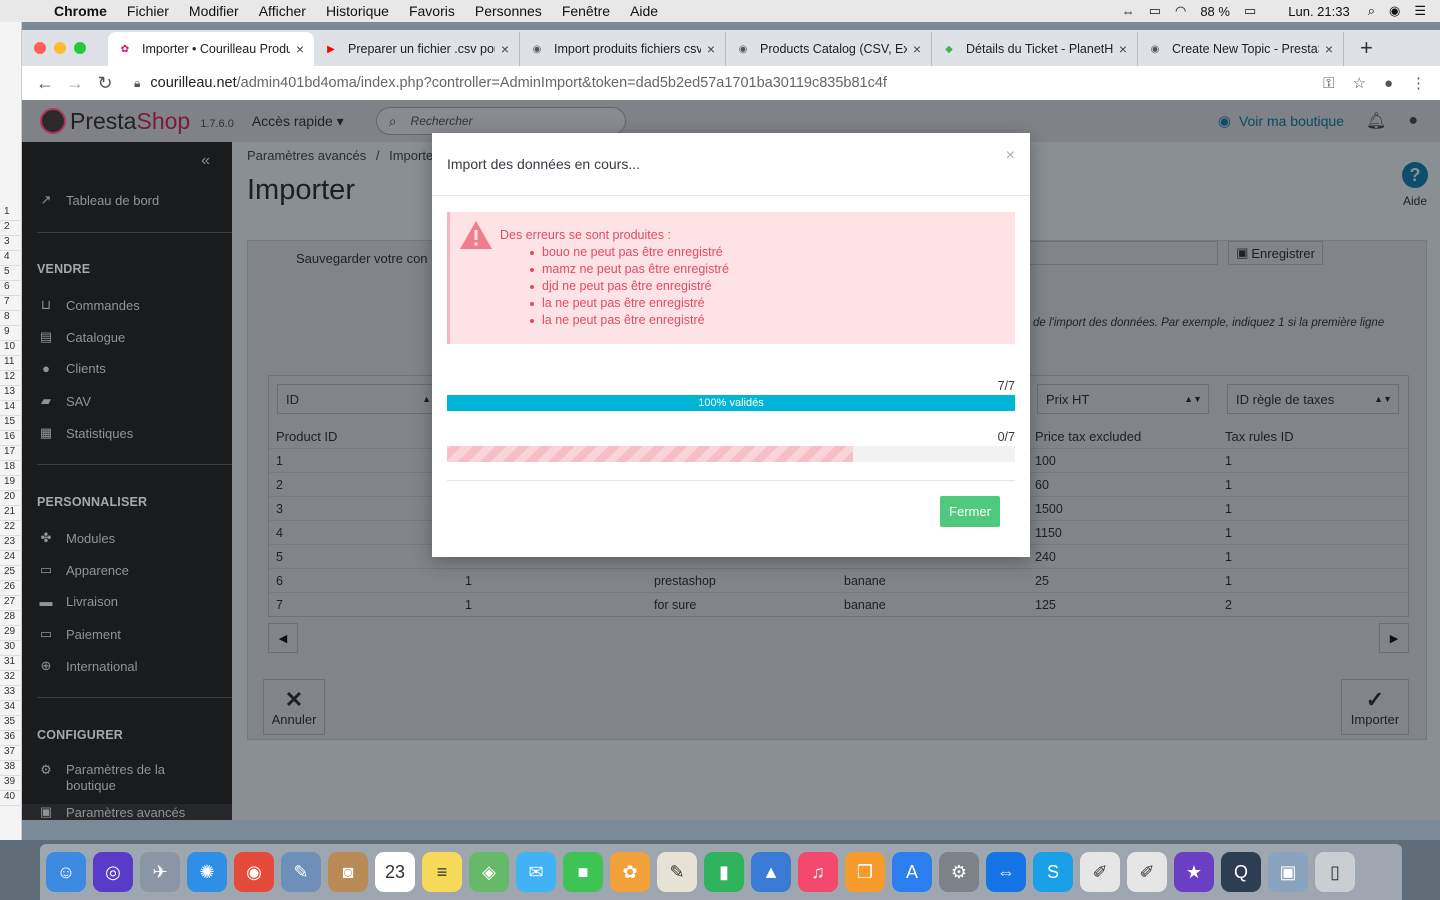  What do you see at coordinates (536, 872) in the screenshot?
I see `messages-dock-icon: ✉` at bounding box center [536, 872].